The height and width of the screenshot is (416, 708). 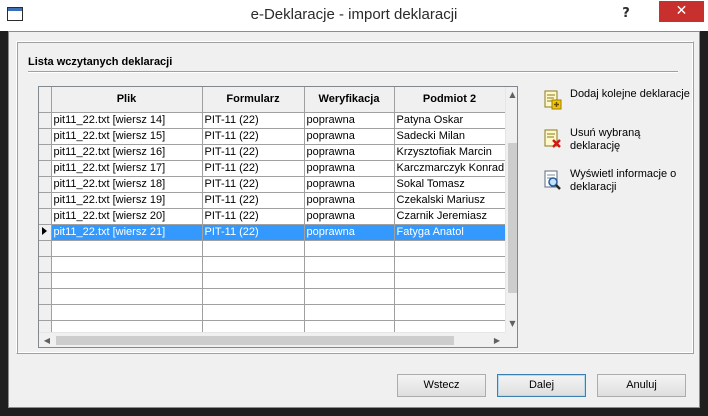 I want to click on group-divider, so click(x=353, y=72).